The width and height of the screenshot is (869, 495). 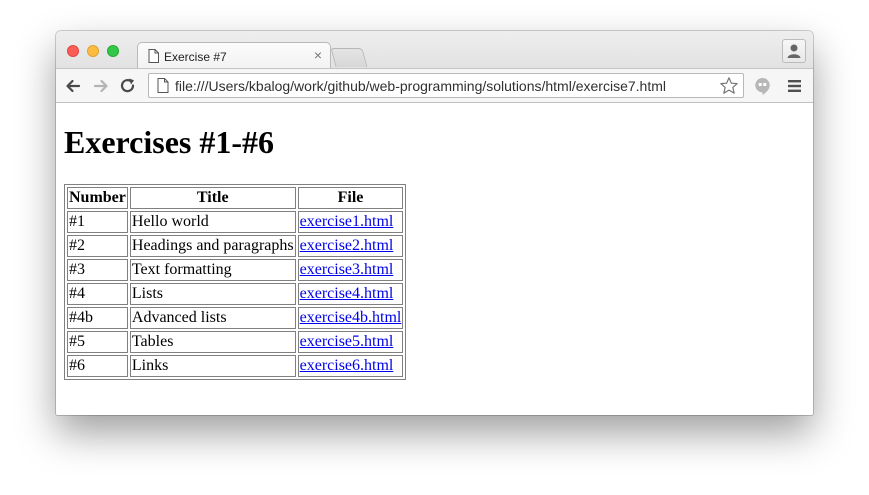 I want to click on back-arrow-icon, so click(x=73, y=86).